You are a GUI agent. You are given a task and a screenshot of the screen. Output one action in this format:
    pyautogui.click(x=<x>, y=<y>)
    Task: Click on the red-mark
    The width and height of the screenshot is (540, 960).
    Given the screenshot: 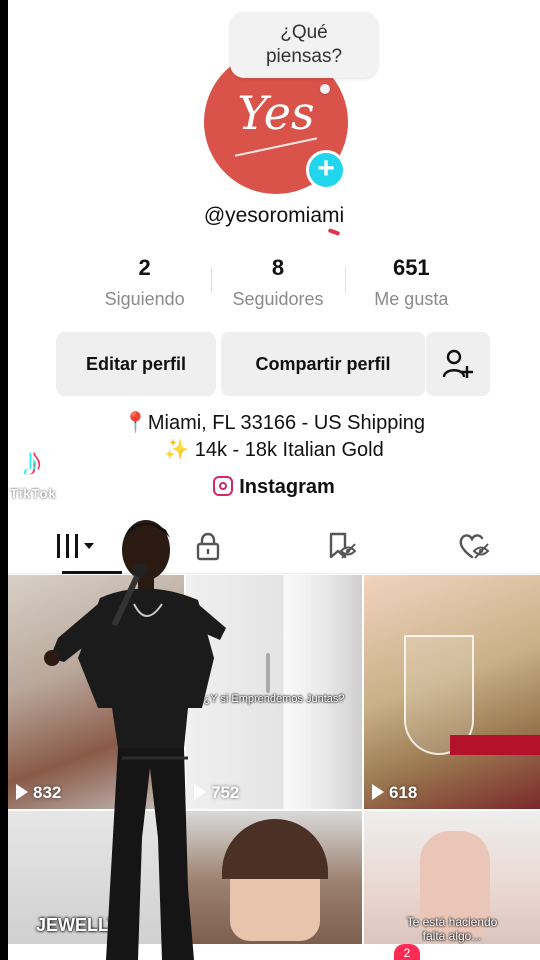 What is the action you would take?
    pyautogui.click(x=334, y=232)
    